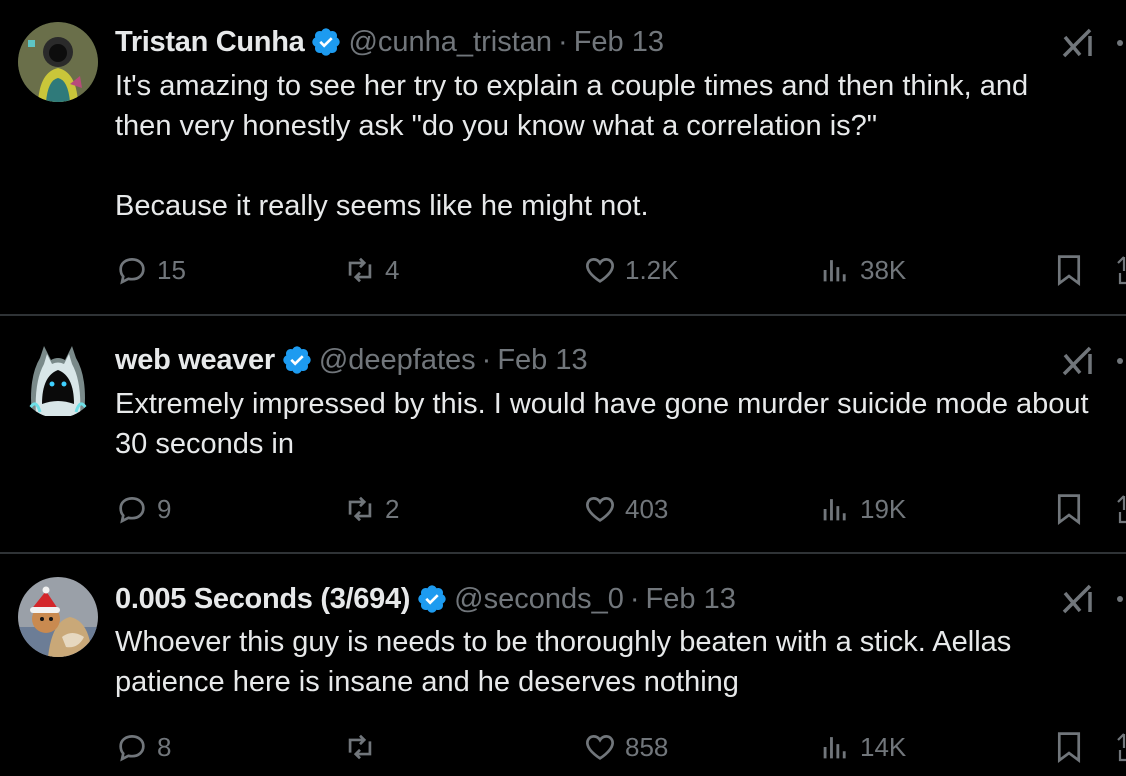 The image size is (1126, 776). What do you see at coordinates (883, 269) in the screenshot?
I see `views-count: 38K` at bounding box center [883, 269].